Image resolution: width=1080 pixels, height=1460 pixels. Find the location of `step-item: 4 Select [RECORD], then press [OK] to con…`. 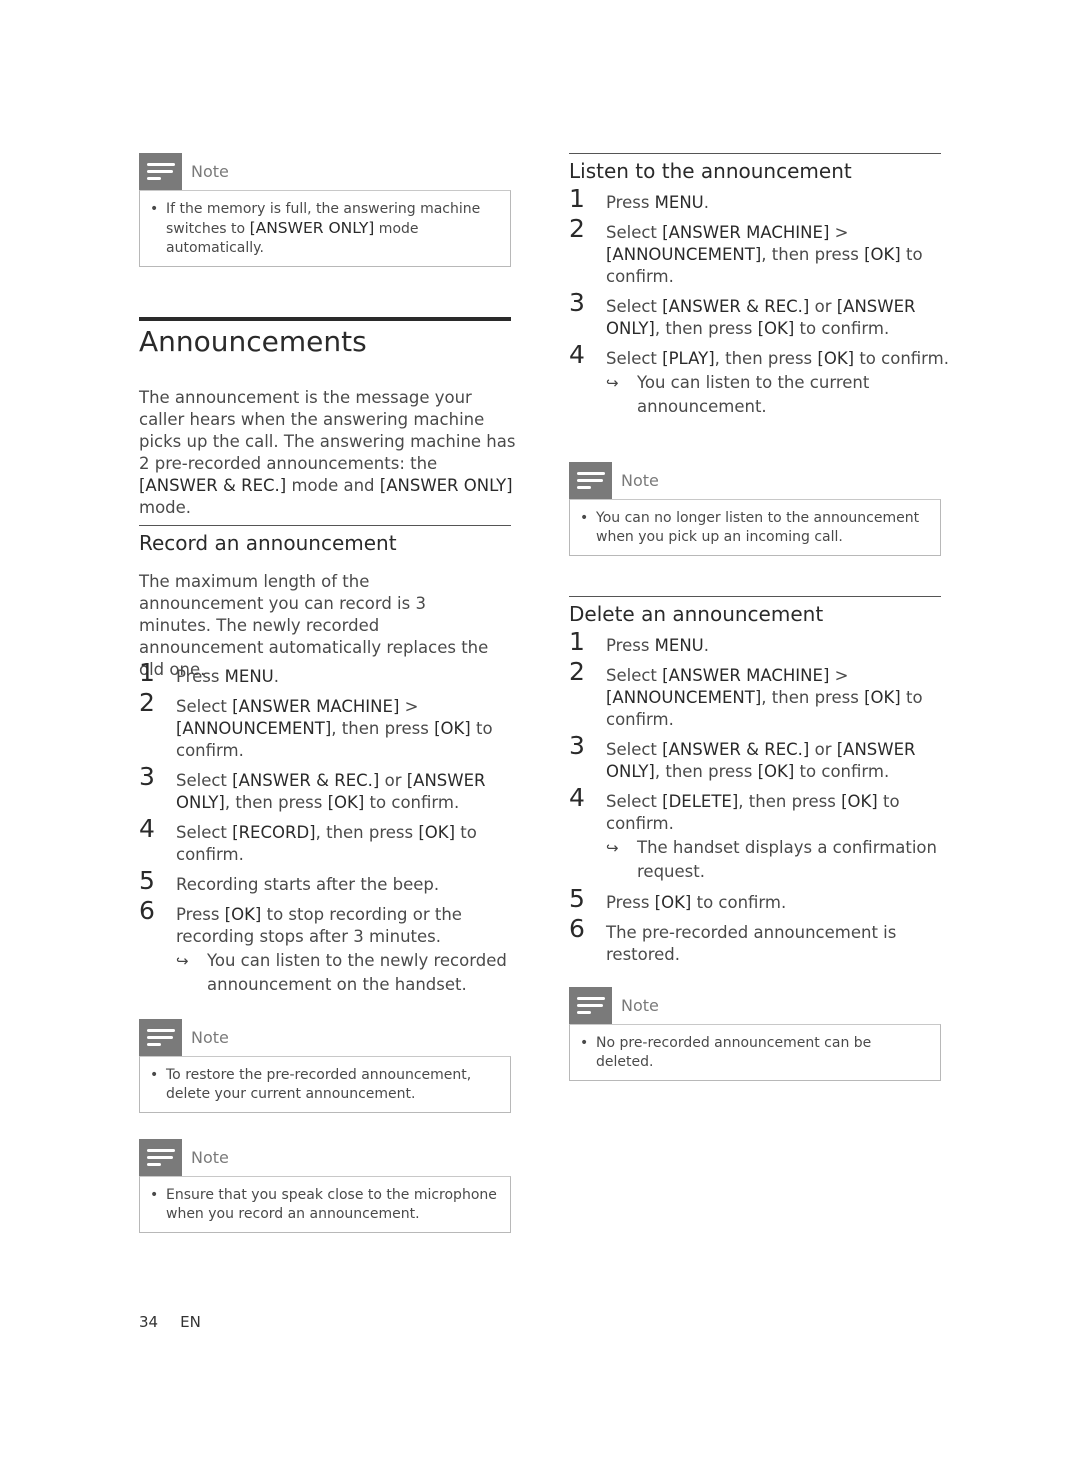

step-item: 4 Select [RECORD], then press [OK] to con… is located at coordinates (329, 841).